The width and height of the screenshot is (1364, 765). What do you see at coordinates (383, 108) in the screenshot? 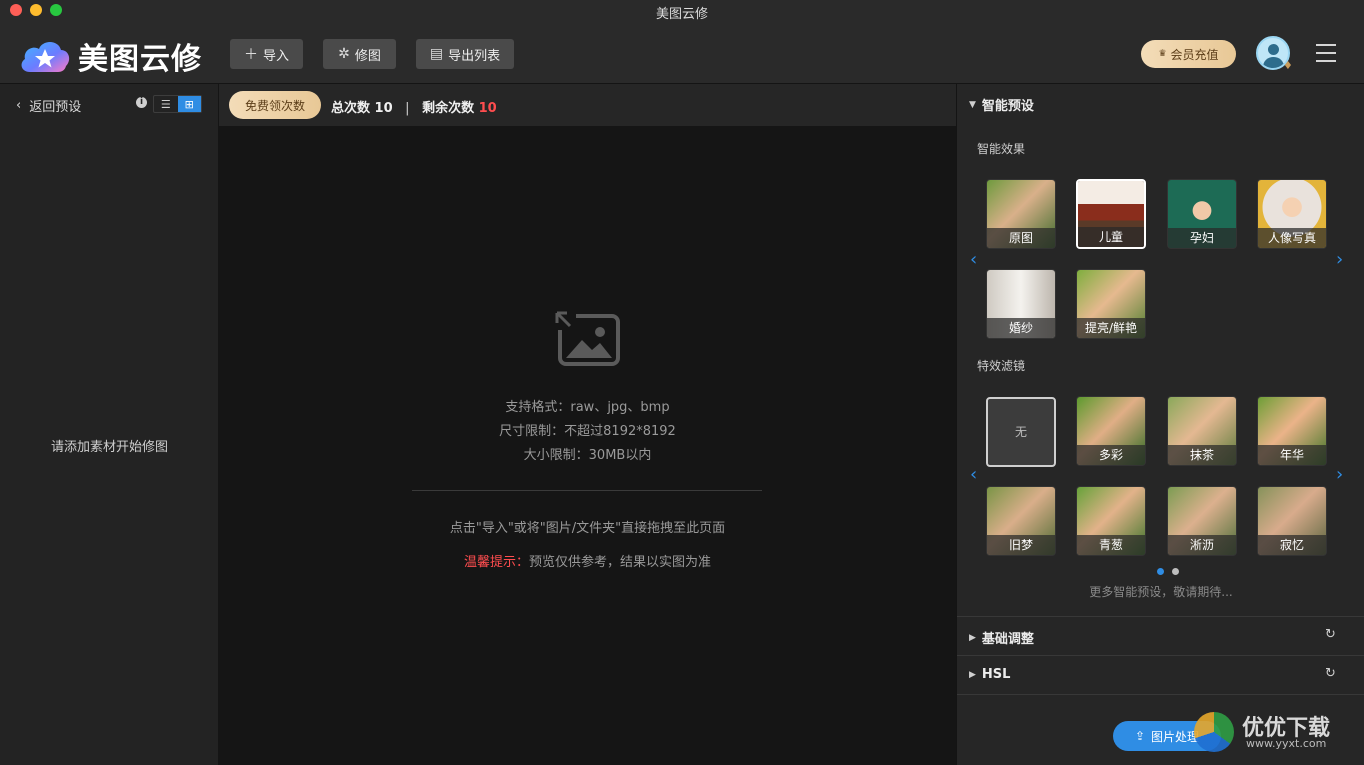
I see `total-value: 10` at bounding box center [383, 108].